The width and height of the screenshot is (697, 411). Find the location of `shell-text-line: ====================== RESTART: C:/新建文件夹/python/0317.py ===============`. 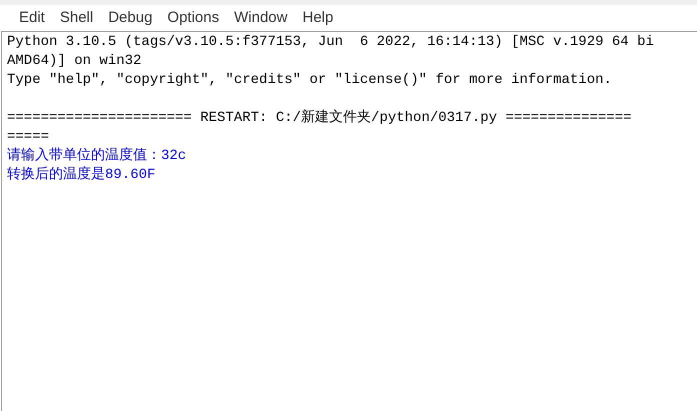

shell-text-line: ====================== RESTART: C:/新建文件夹/python/0317.py =============== is located at coordinates (319, 118).